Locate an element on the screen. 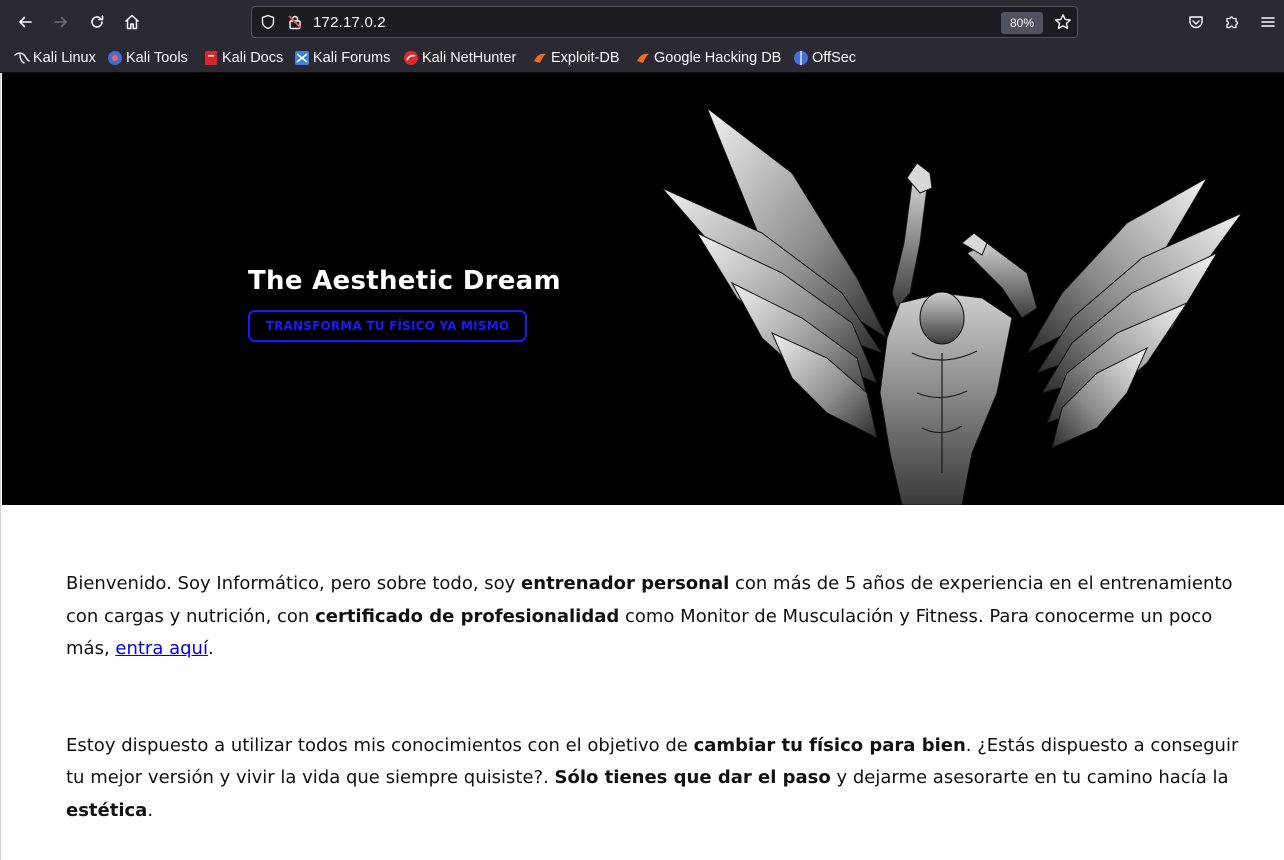 This screenshot has width=1284, height=860. offsec-icon is located at coordinates (801, 58).